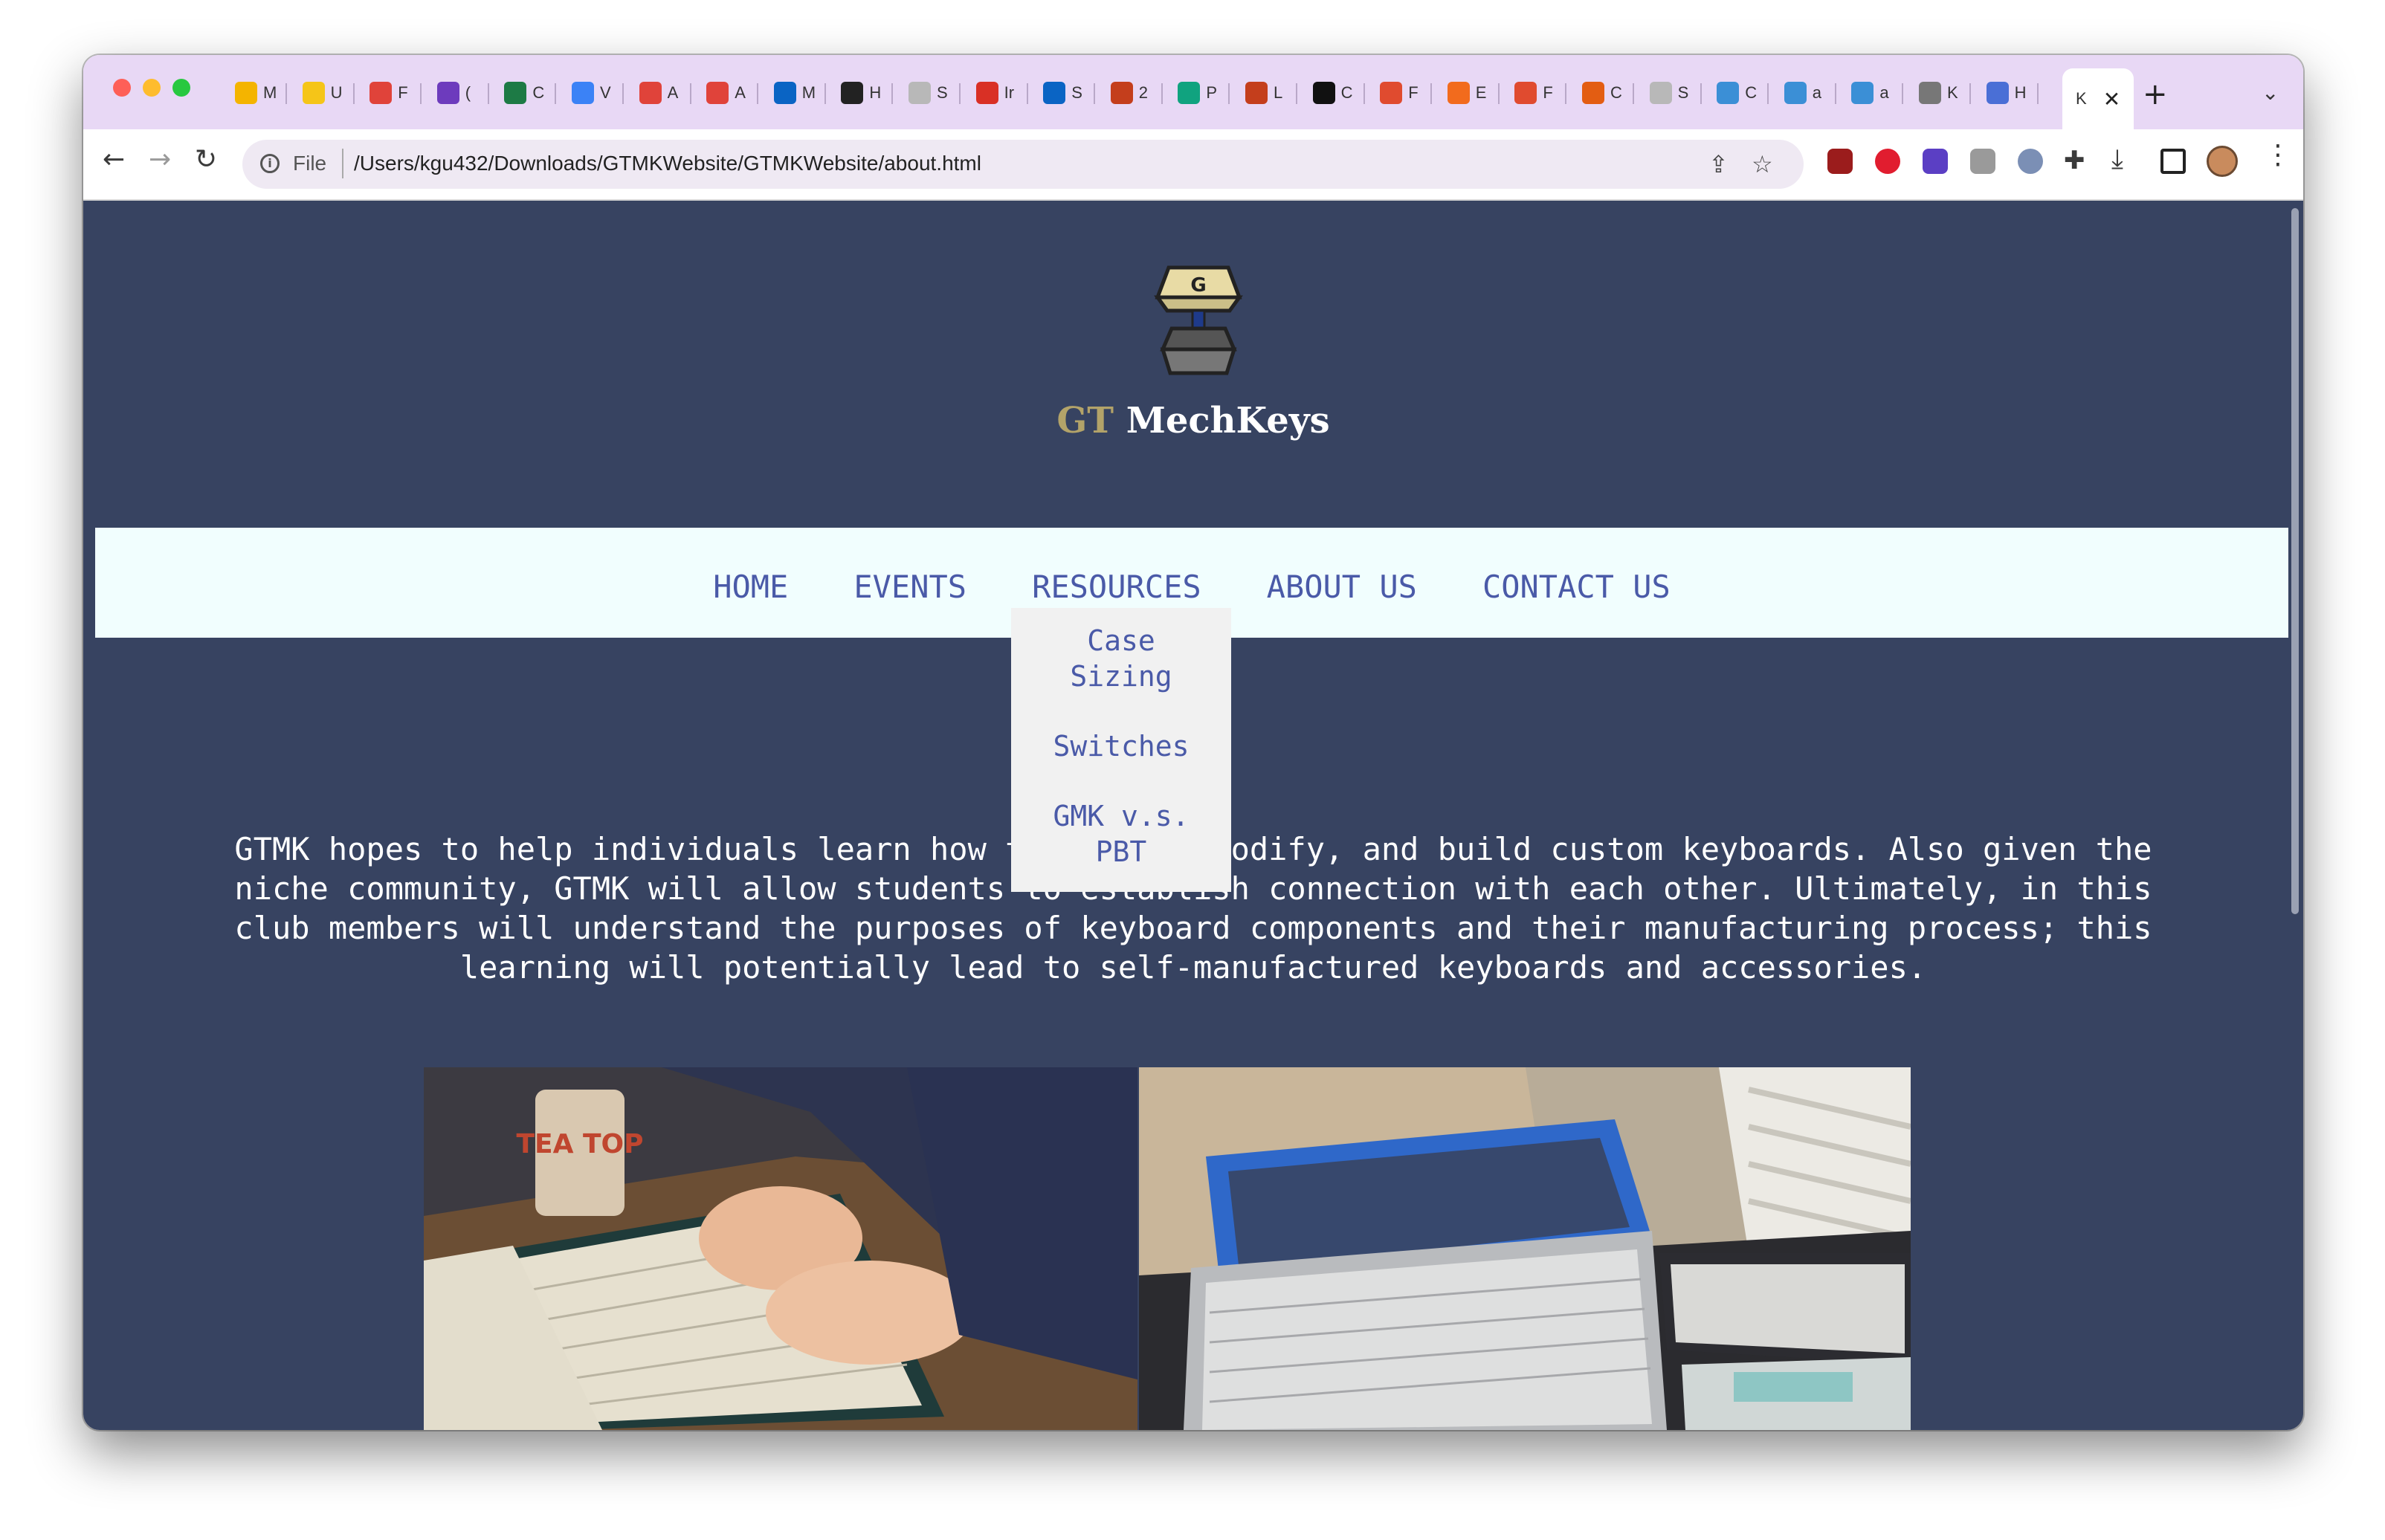 This screenshot has width=2385, height=1540. What do you see at coordinates (2295, 561) in the screenshot?
I see `scrollbar` at bounding box center [2295, 561].